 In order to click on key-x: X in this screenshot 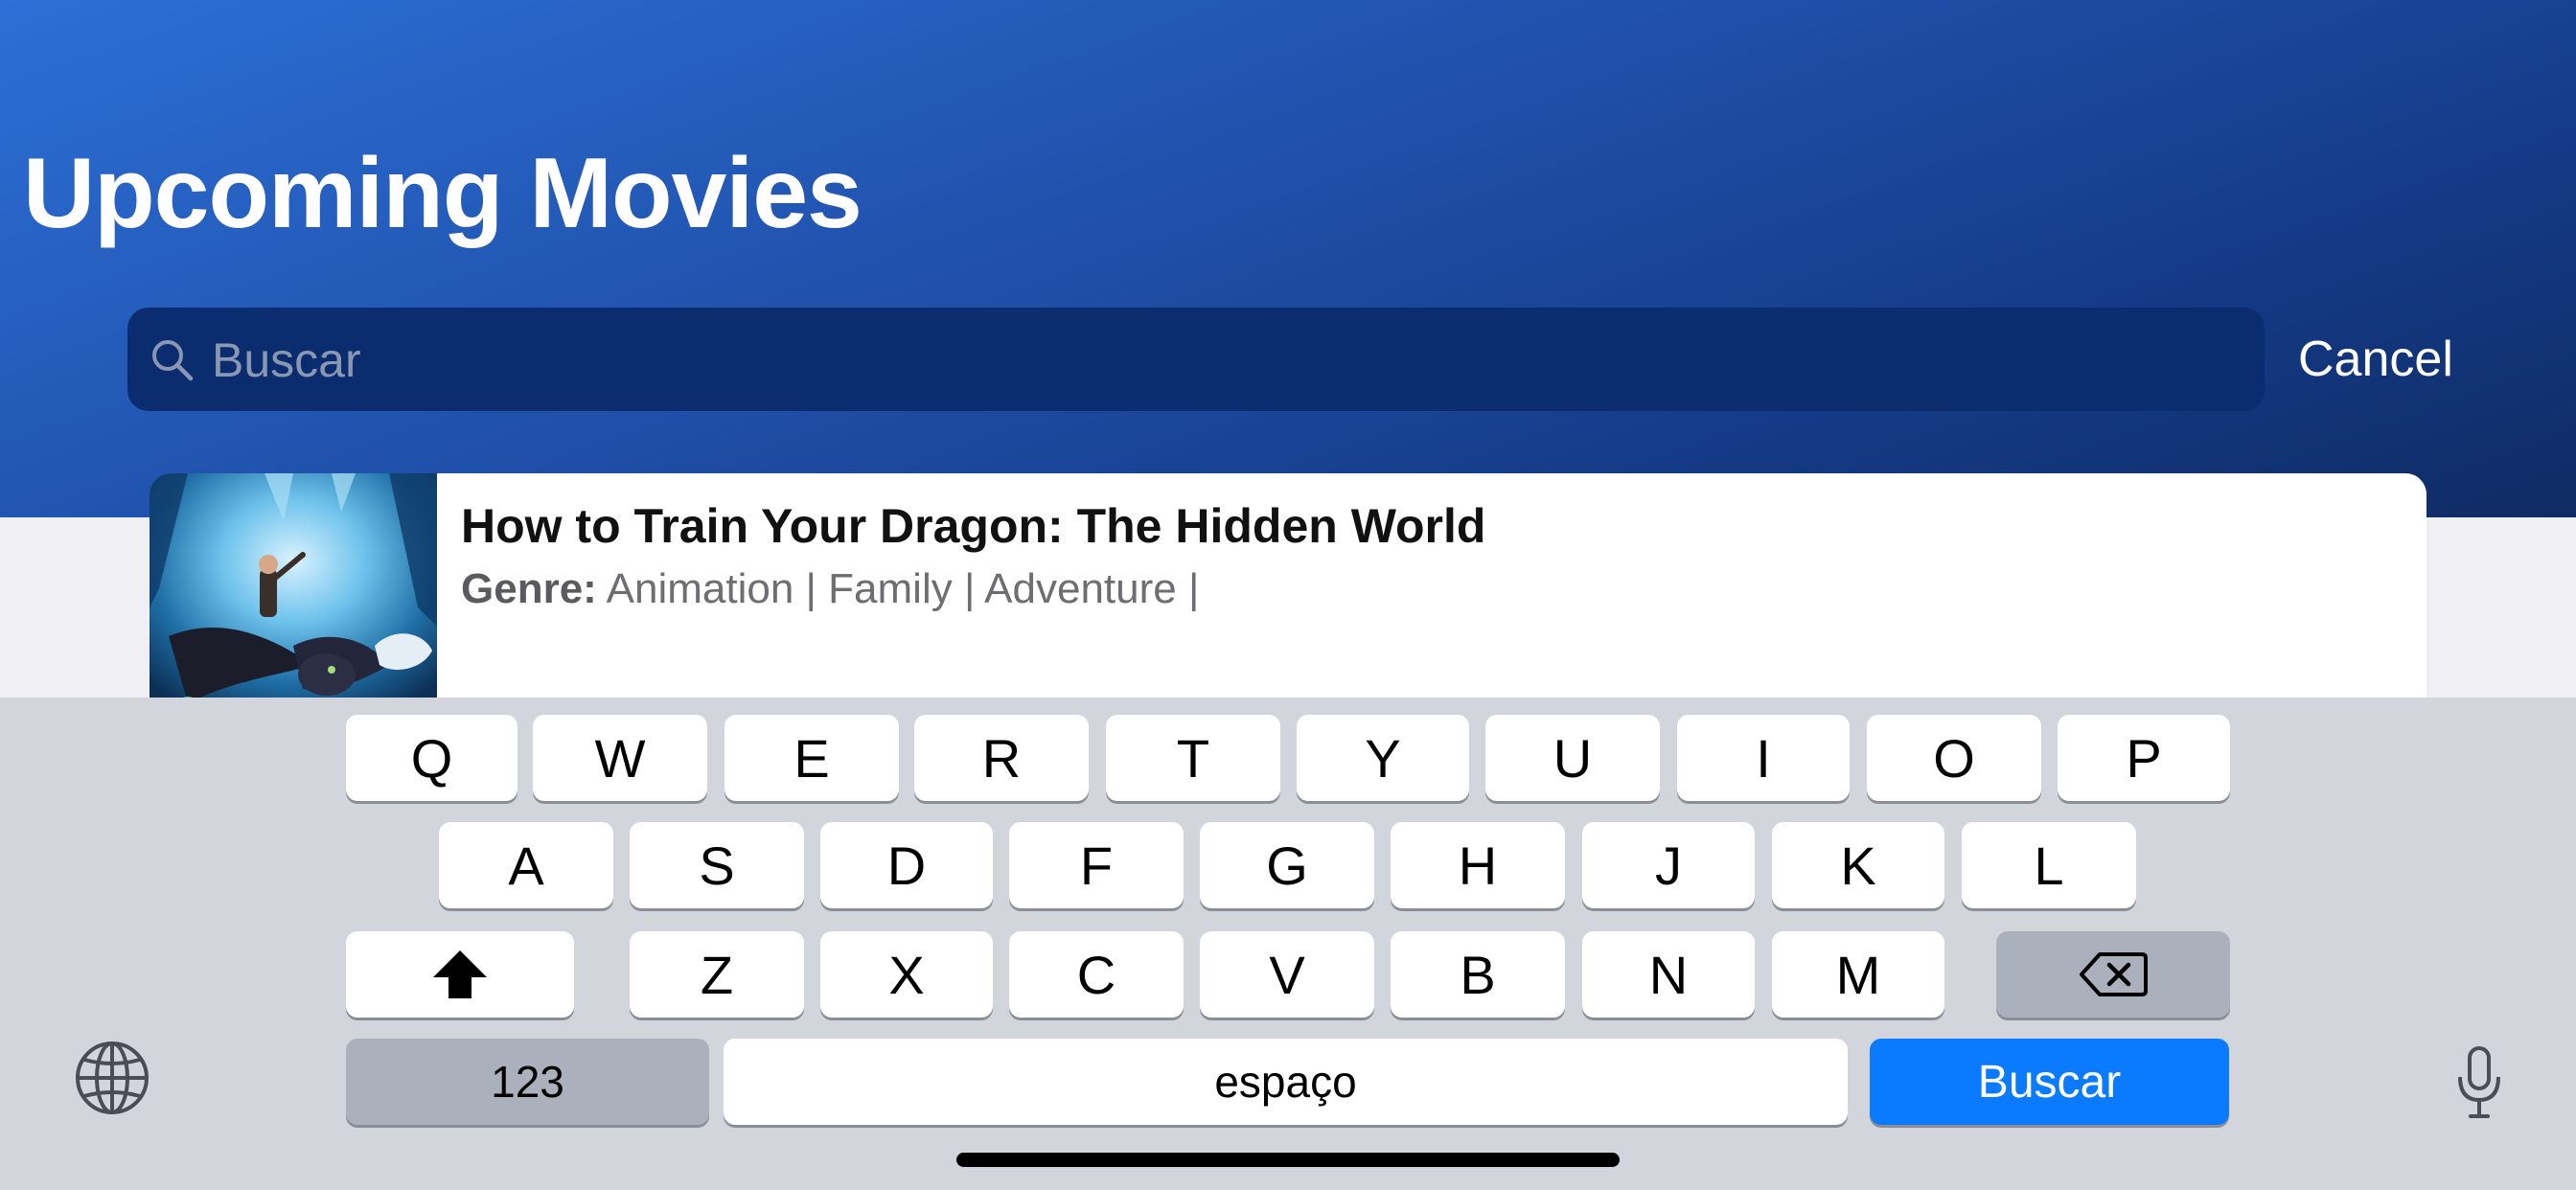, I will do `click(906, 975)`.